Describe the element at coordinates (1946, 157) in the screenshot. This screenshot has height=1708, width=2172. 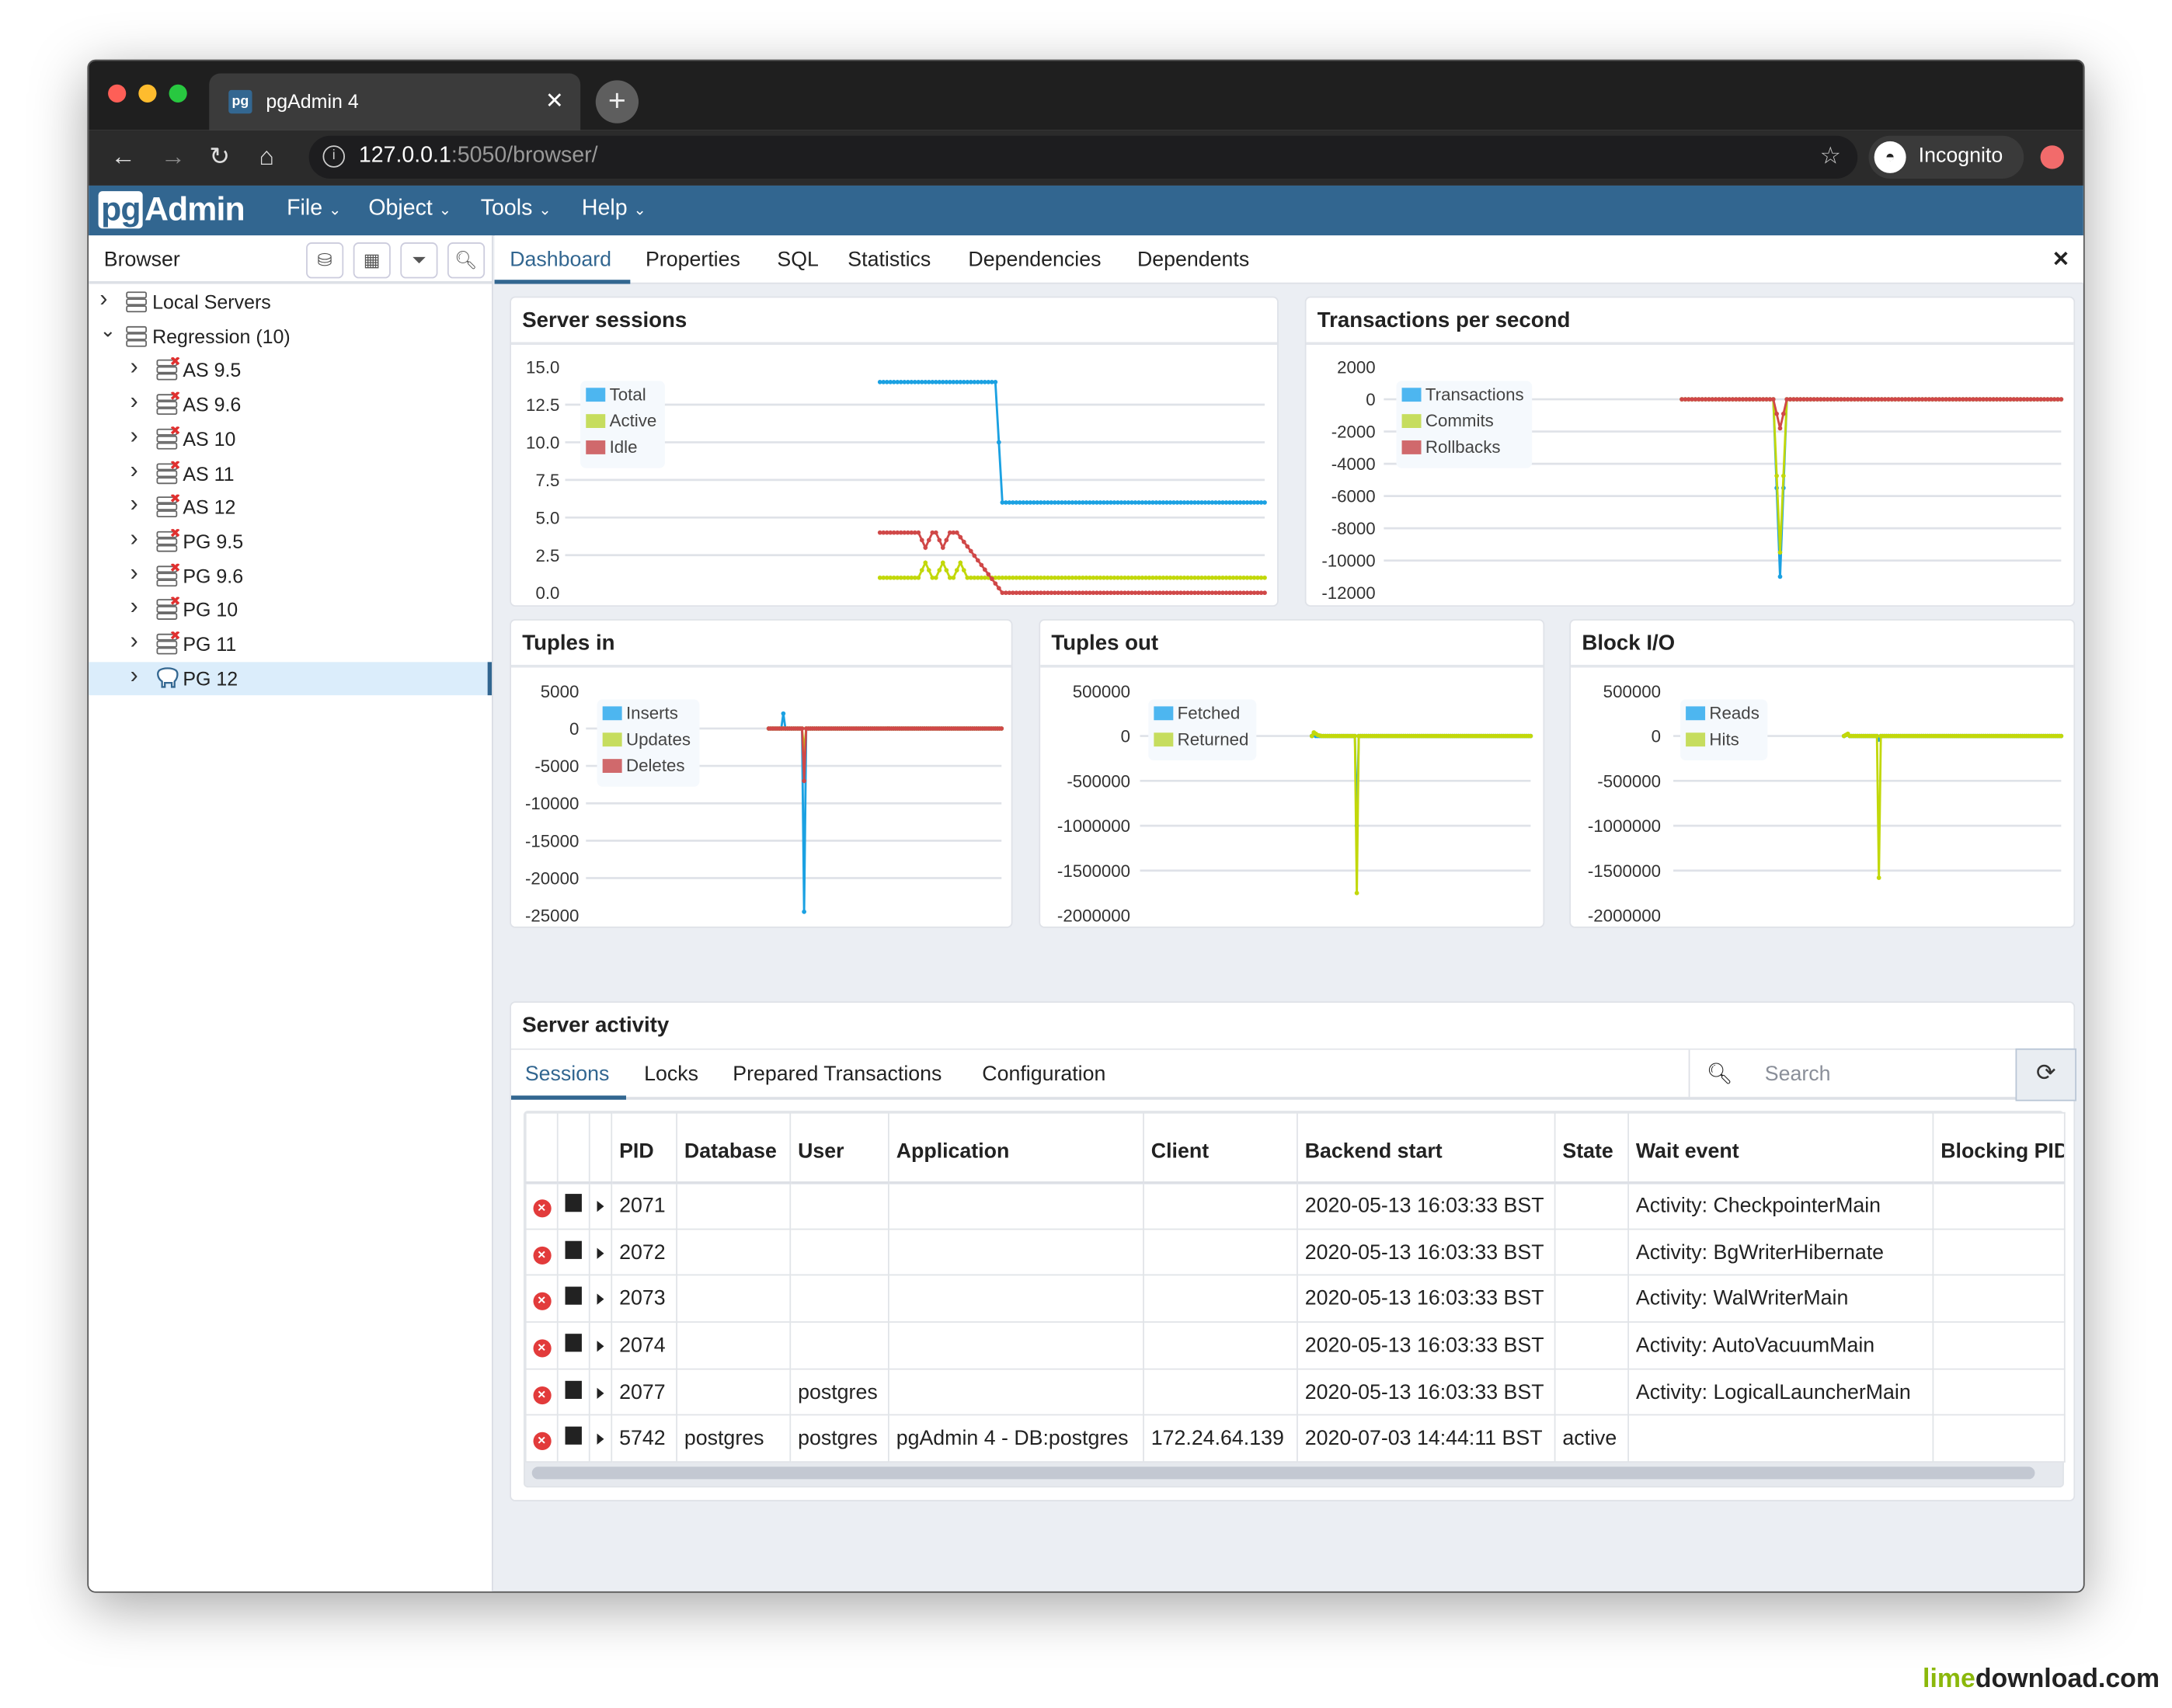
I see `incognito-badge: ◓ Incognito` at that location.